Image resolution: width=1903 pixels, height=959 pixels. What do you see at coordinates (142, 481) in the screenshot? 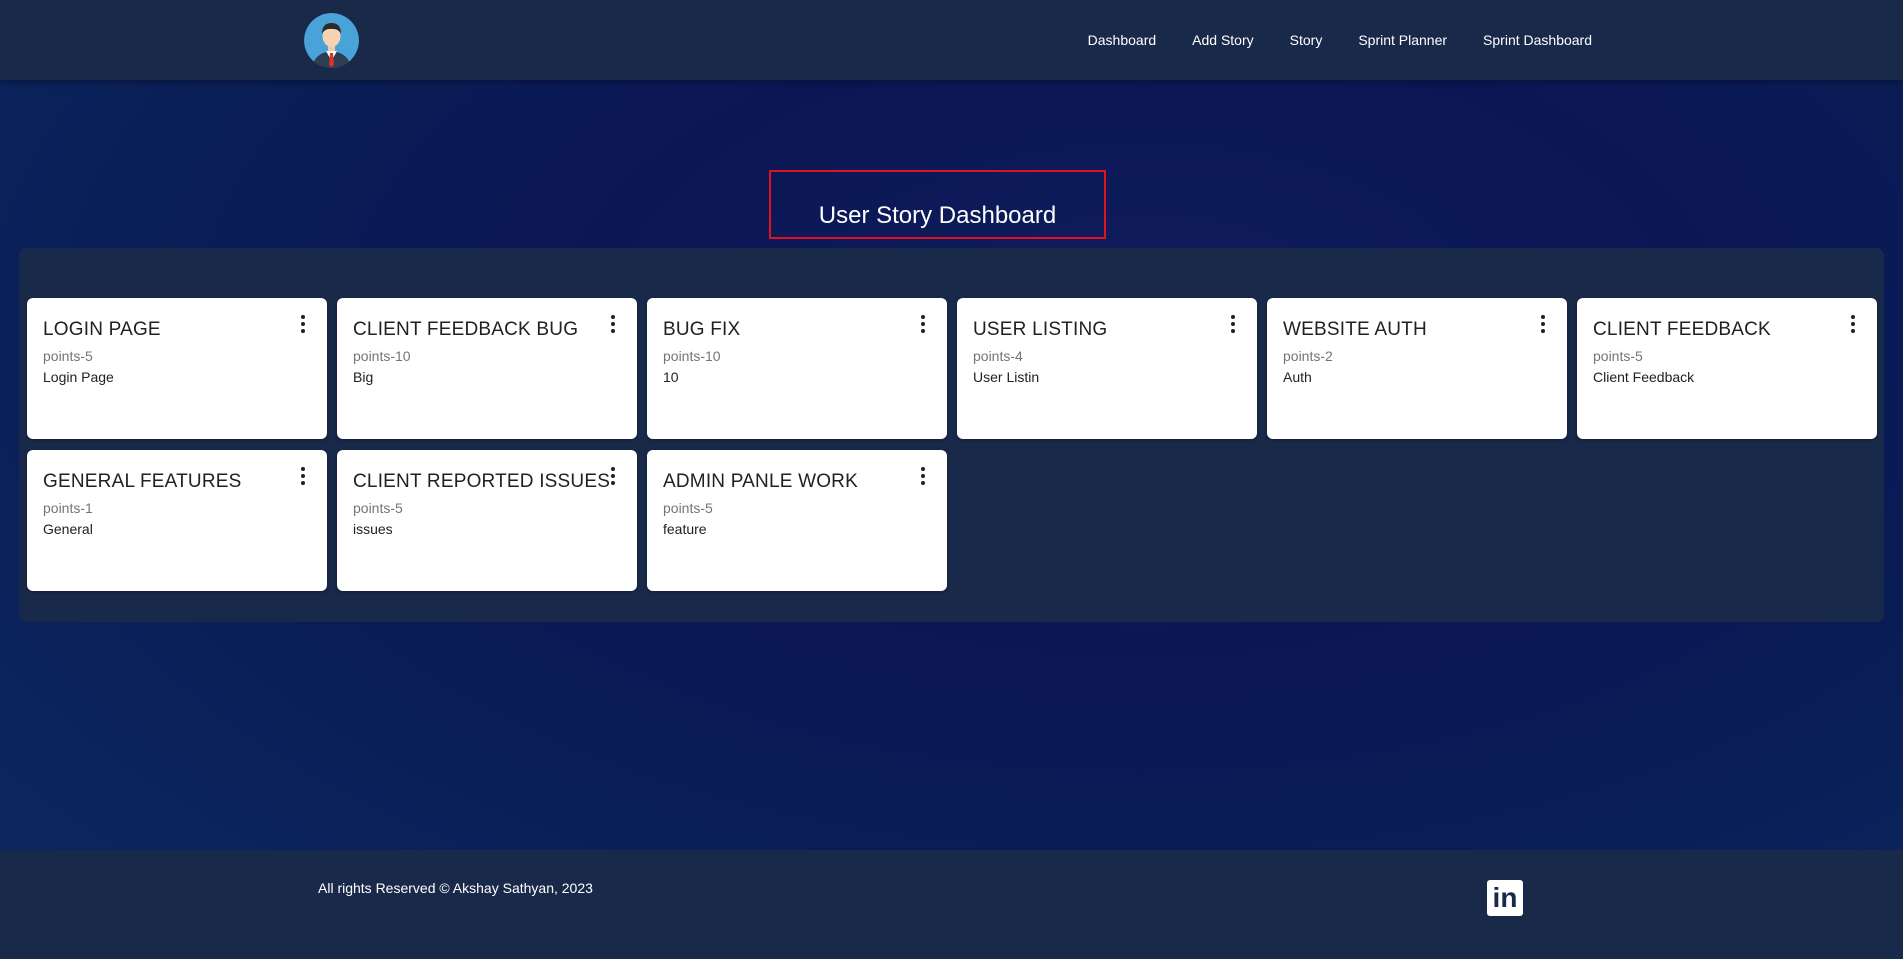
I see `story-title: GENERAL FEATURES` at bounding box center [142, 481].